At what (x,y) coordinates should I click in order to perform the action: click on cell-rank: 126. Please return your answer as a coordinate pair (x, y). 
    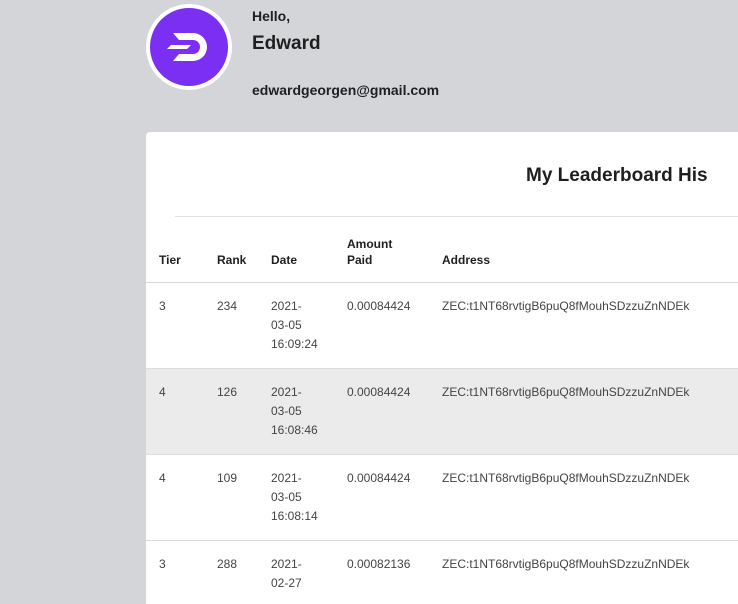
    Looking at the image, I should click on (244, 411).